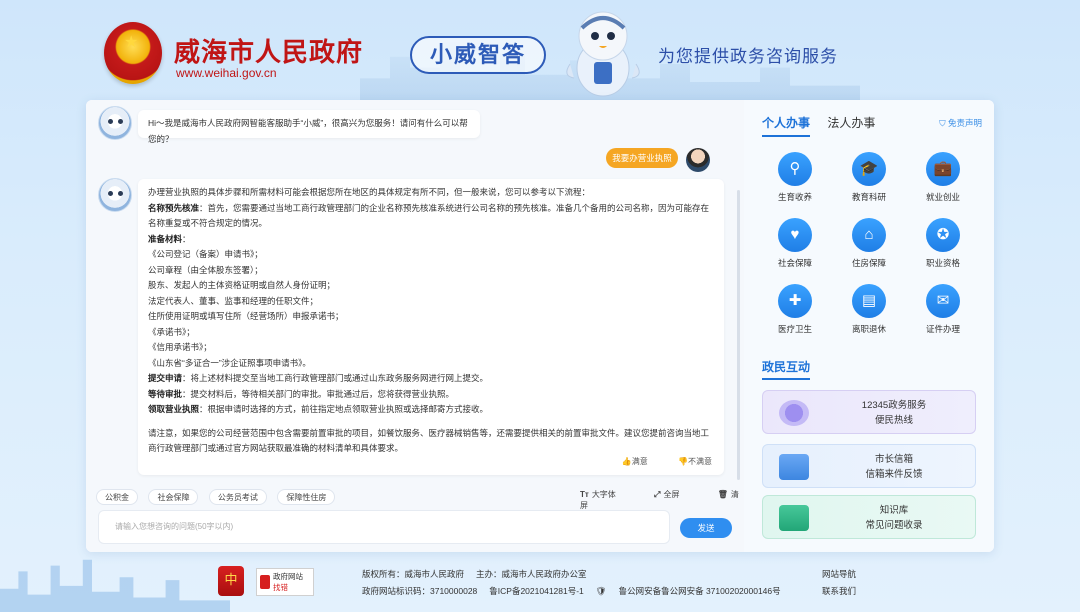  What do you see at coordinates (173, 497) in the screenshot?
I see `chip-social-security: 社会保障` at bounding box center [173, 497].